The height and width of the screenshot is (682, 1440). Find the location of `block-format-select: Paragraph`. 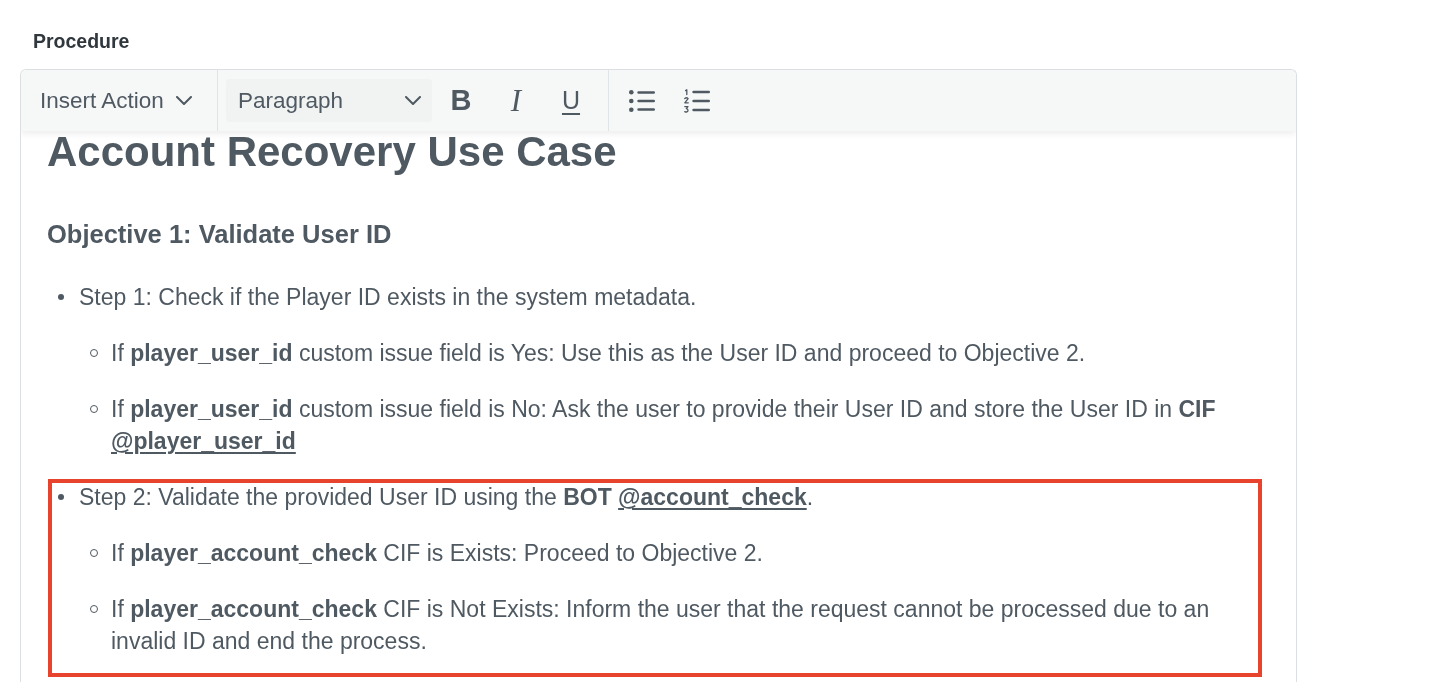

block-format-select: Paragraph is located at coordinates (329, 100).